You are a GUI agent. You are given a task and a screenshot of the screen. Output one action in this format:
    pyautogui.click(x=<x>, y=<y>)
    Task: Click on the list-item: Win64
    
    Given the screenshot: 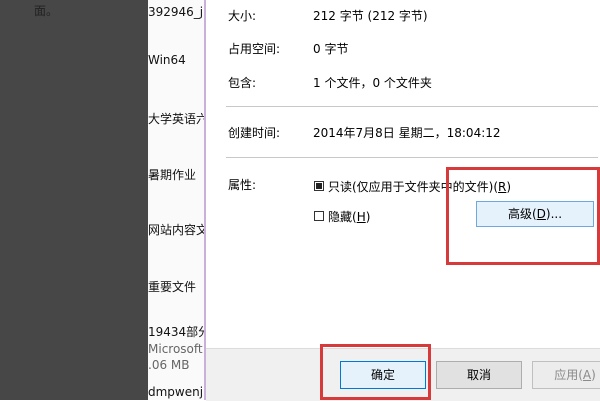 What is the action you would take?
    pyautogui.click(x=167, y=60)
    